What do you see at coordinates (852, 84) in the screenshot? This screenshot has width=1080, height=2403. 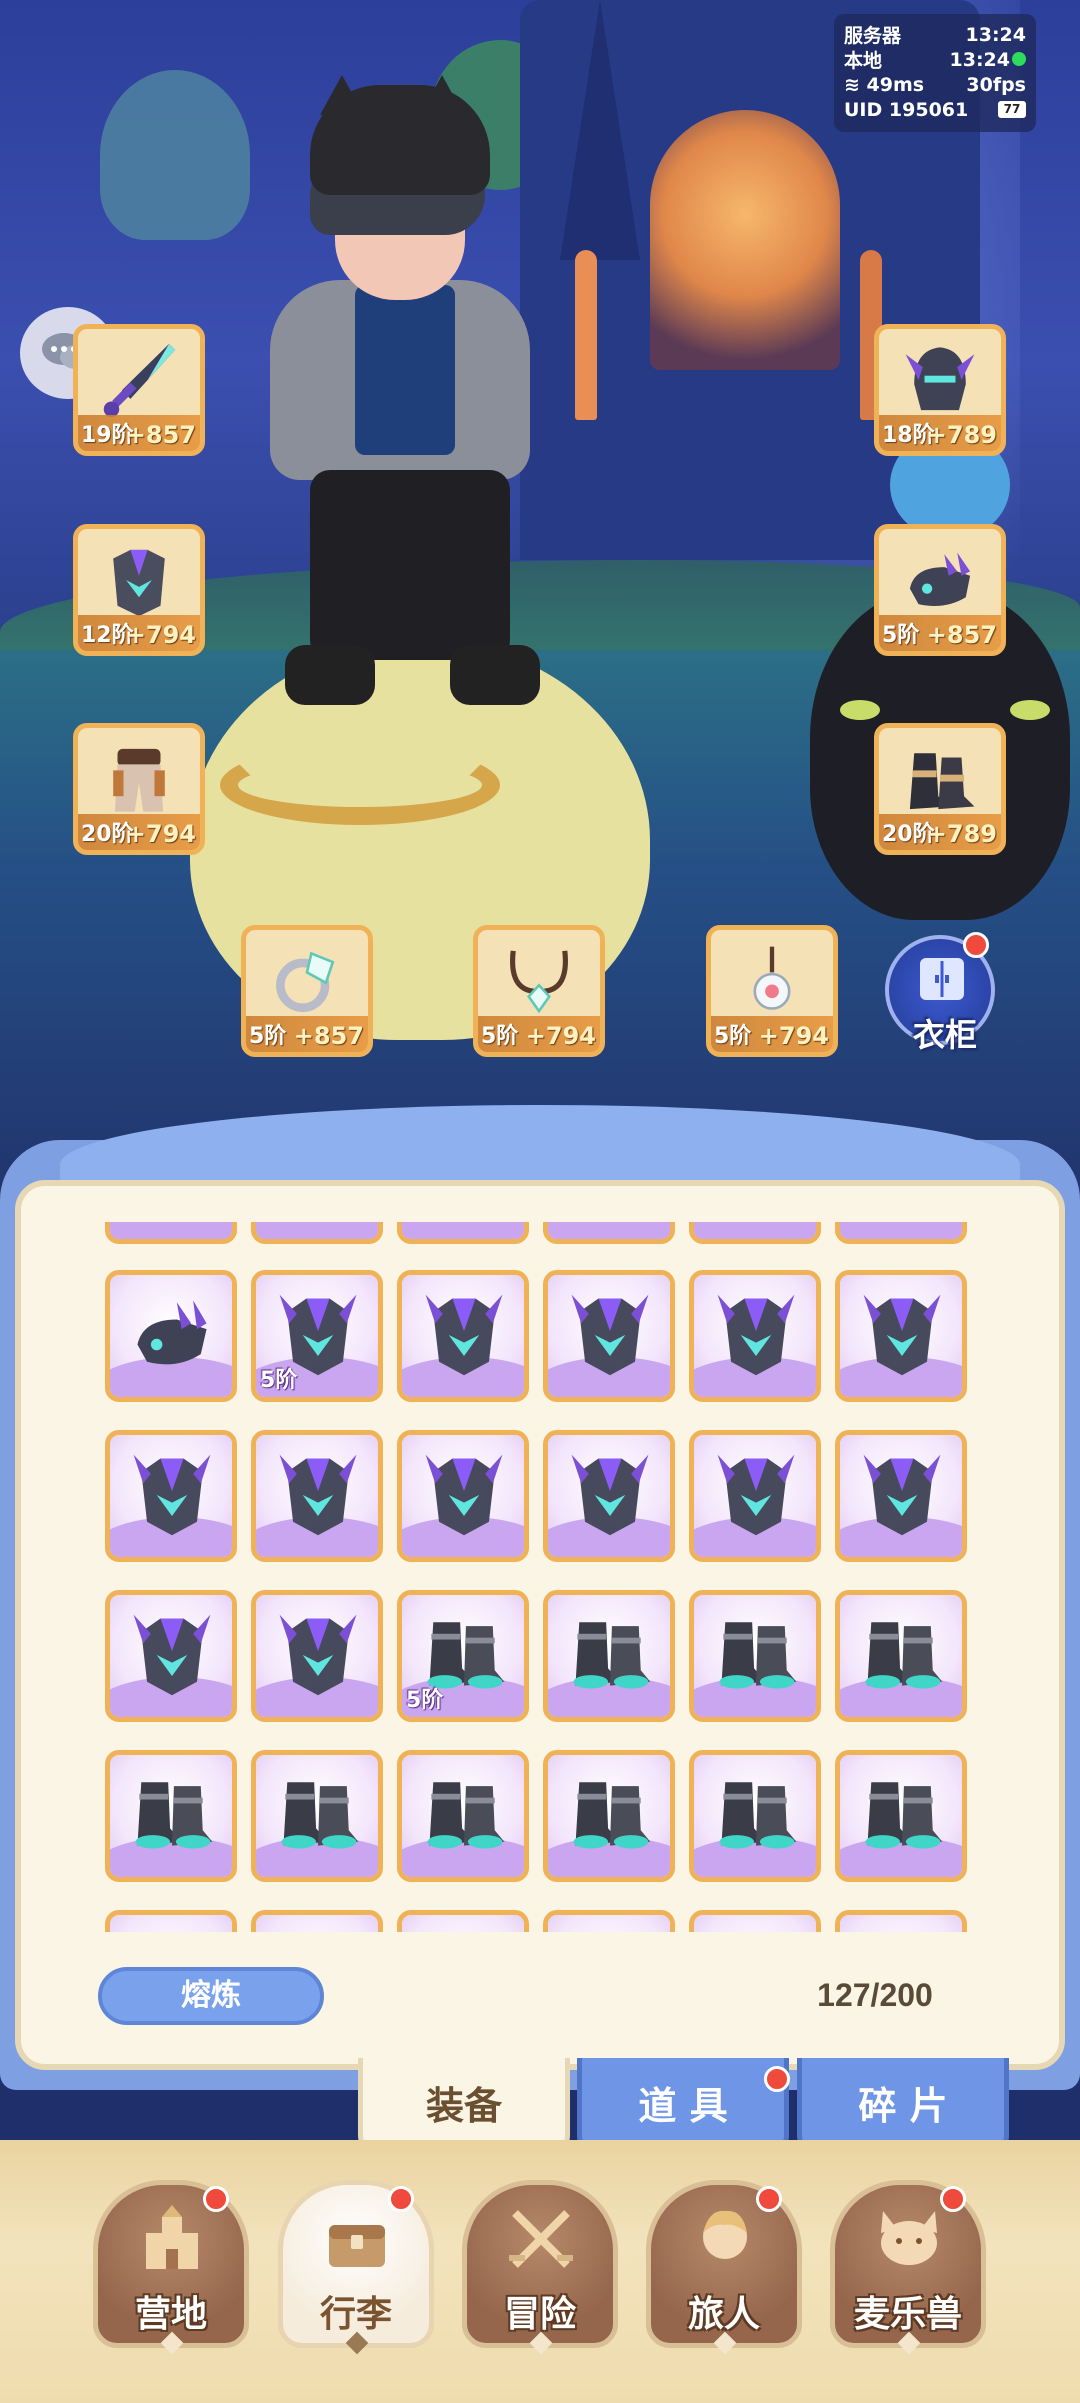 I see `wifi-icon: ≋` at bounding box center [852, 84].